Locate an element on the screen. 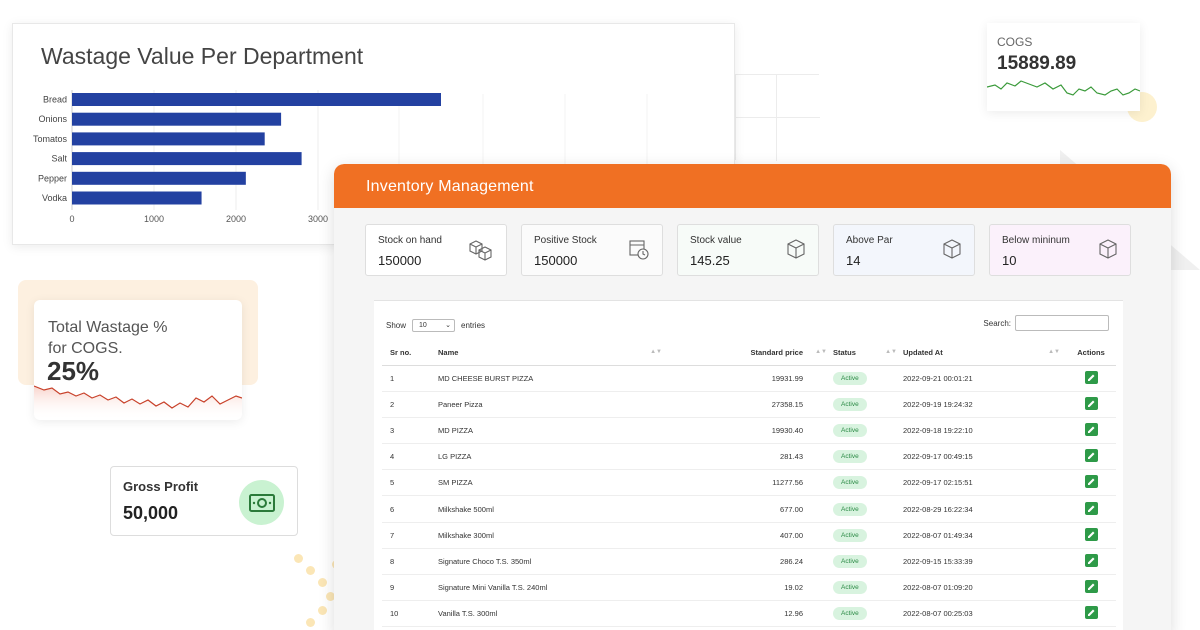 The width and height of the screenshot is (1200, 630). search-input is located at coordinates (1062, 323).